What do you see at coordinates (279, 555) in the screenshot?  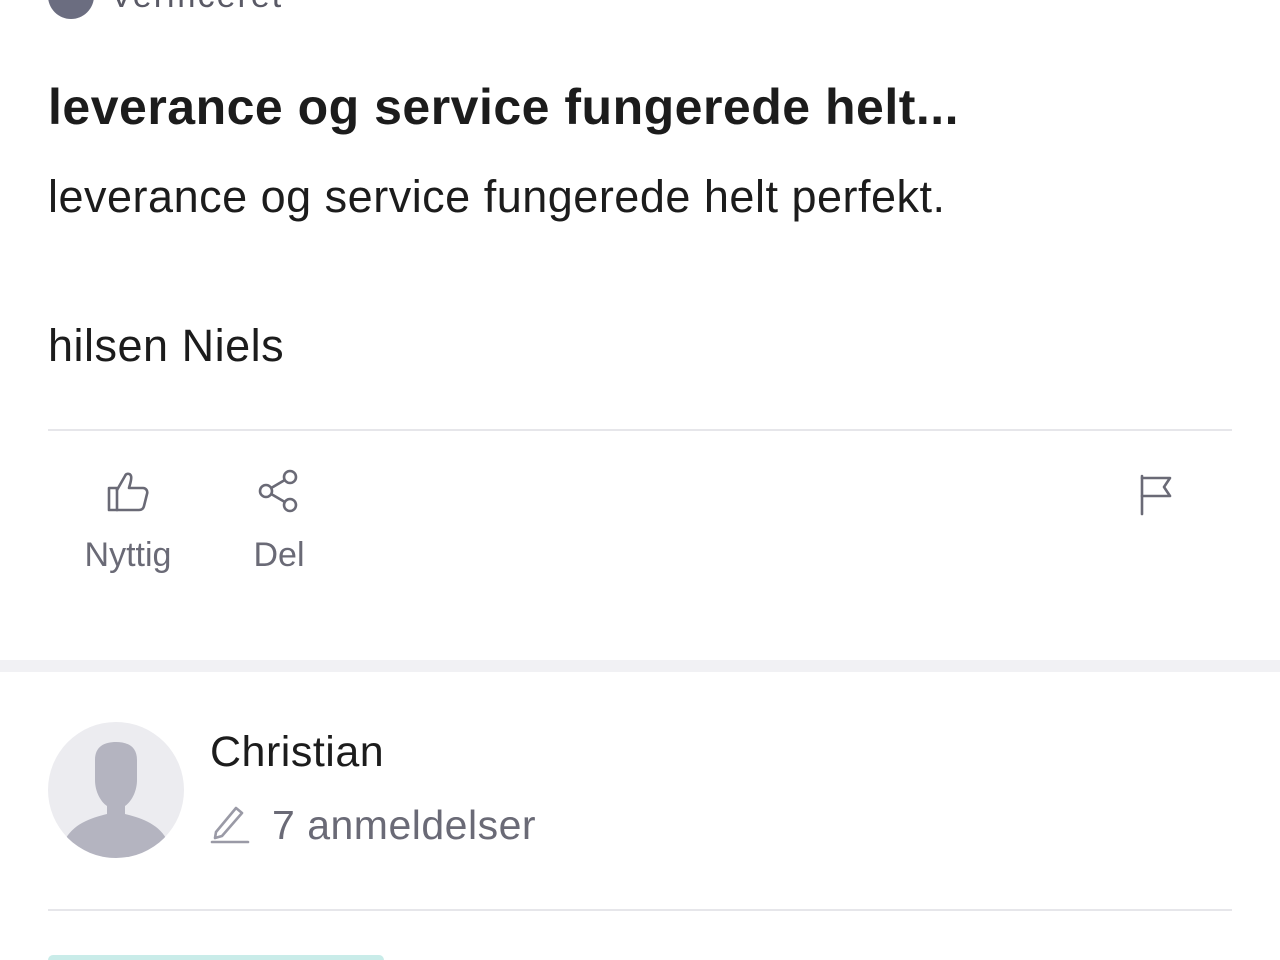 I see `share-label: Del` at bounding box center [279, 555].